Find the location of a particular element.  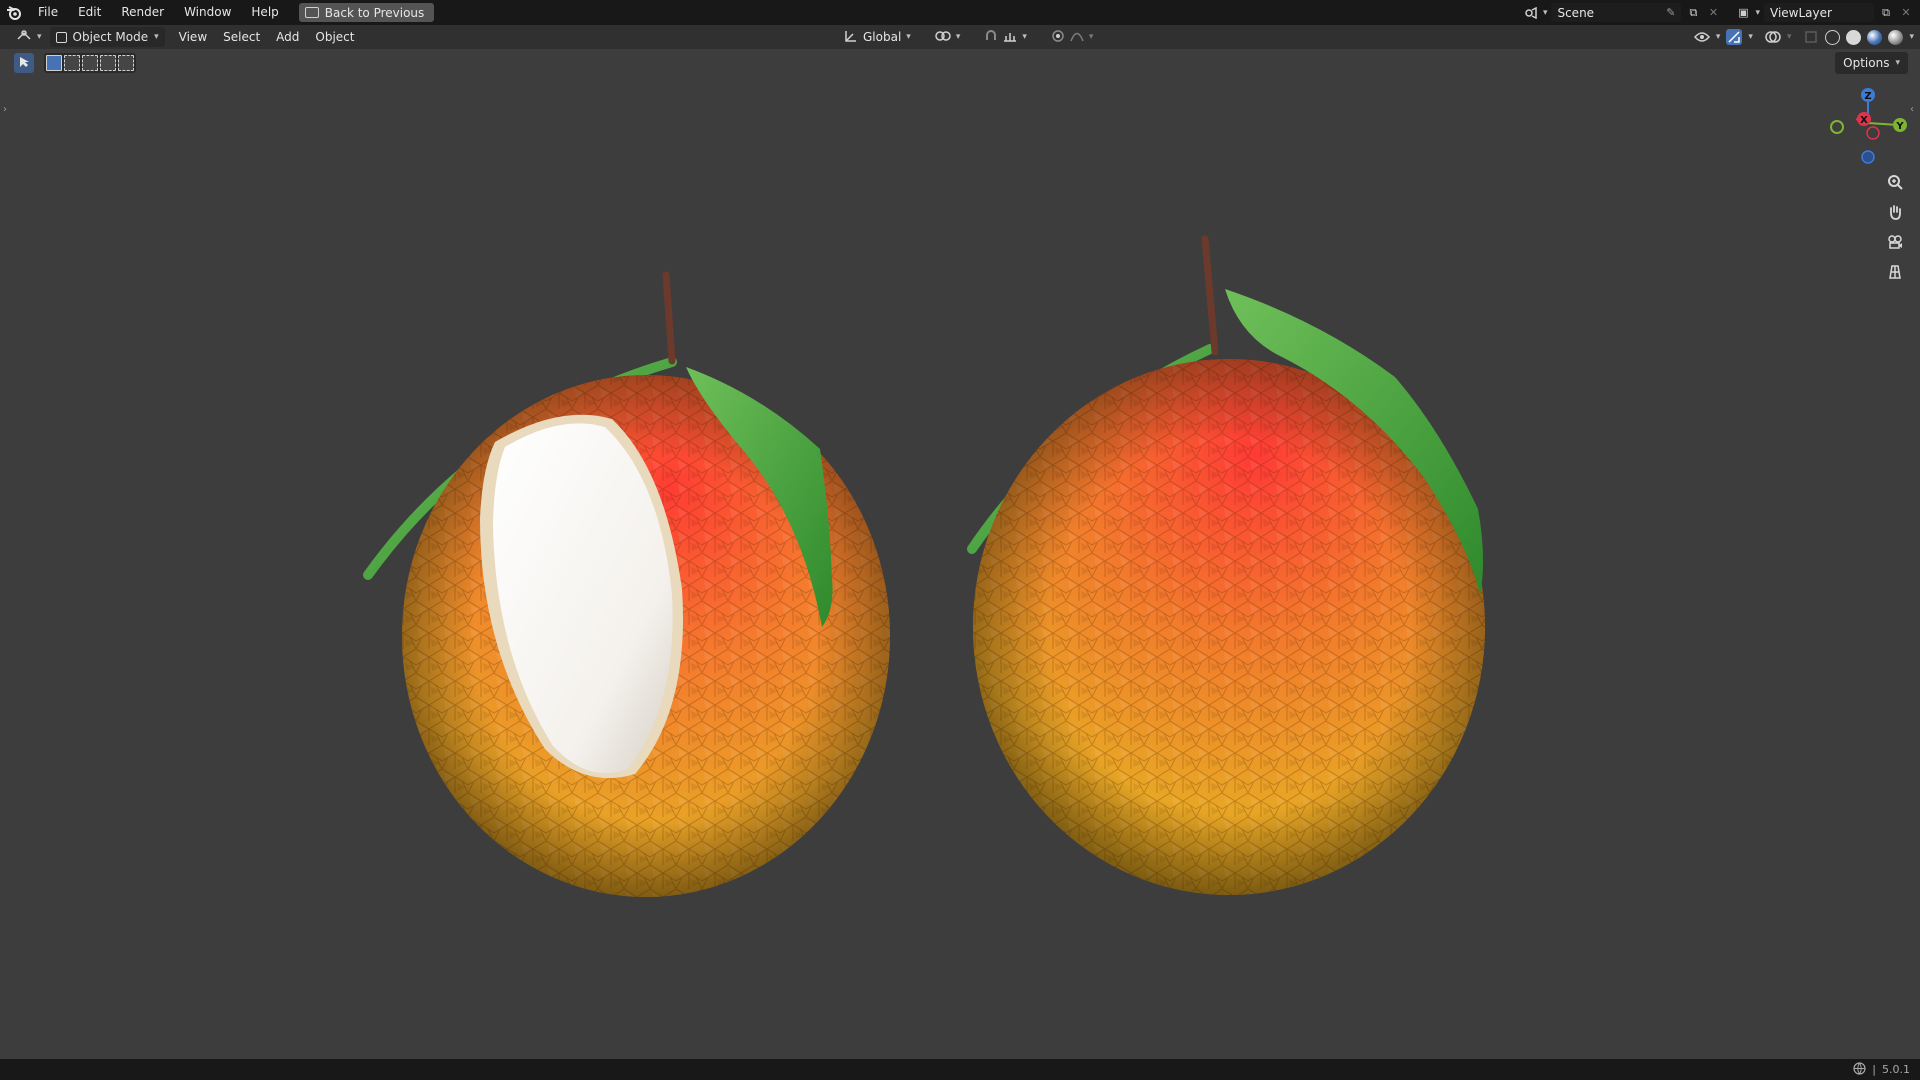

grid-icon is located at coordinates (1895, 272).